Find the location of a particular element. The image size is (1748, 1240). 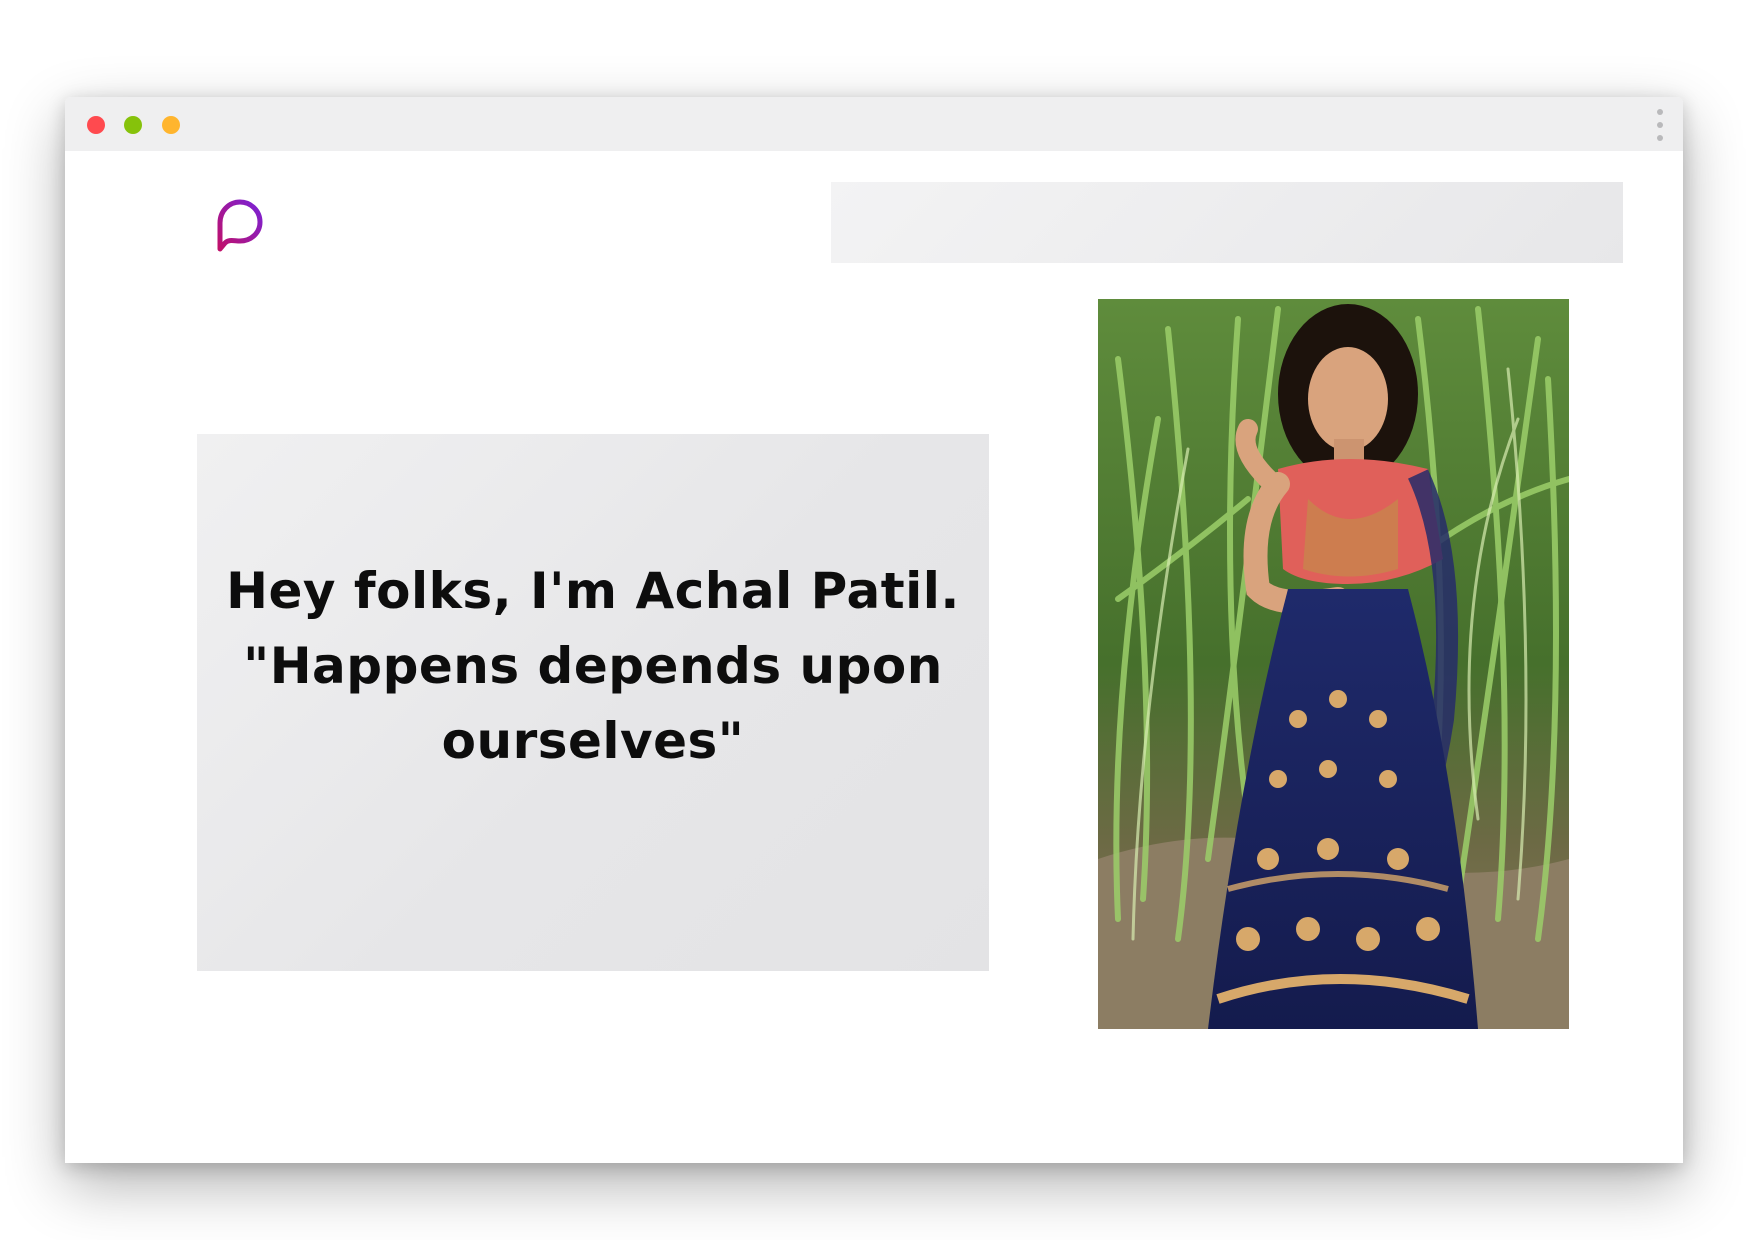

intro-line-2: "Happens depends upon is located at coordinates (593, 666).